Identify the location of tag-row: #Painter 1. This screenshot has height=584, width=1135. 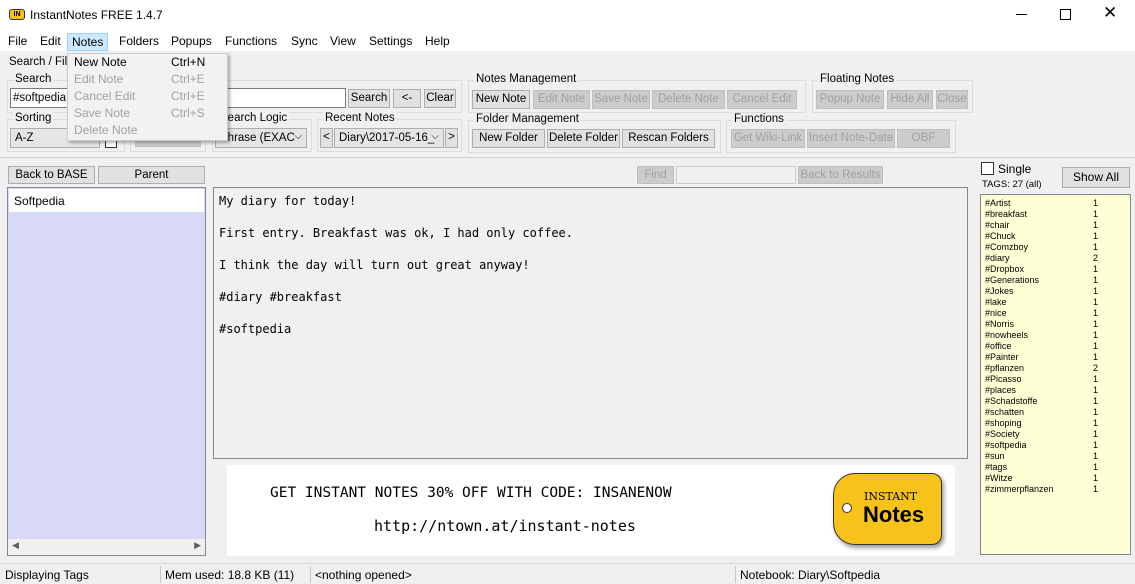
(1055, 357).